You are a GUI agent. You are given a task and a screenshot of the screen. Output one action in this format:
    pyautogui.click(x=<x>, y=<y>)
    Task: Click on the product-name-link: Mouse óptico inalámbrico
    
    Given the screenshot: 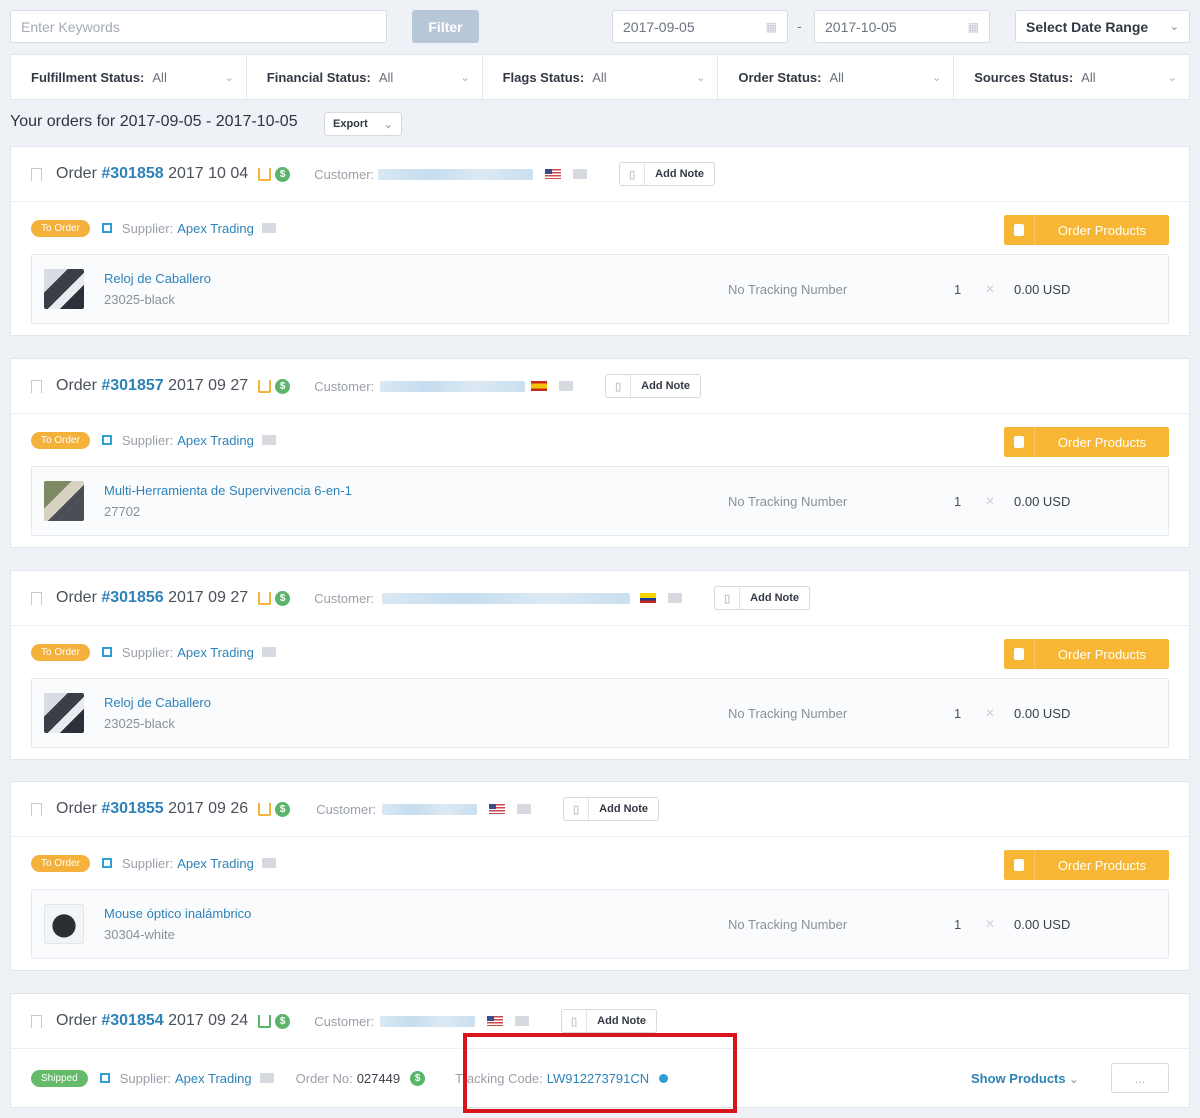 What is the action you would take?
    pyautogui.click(x=177, y=913)
    